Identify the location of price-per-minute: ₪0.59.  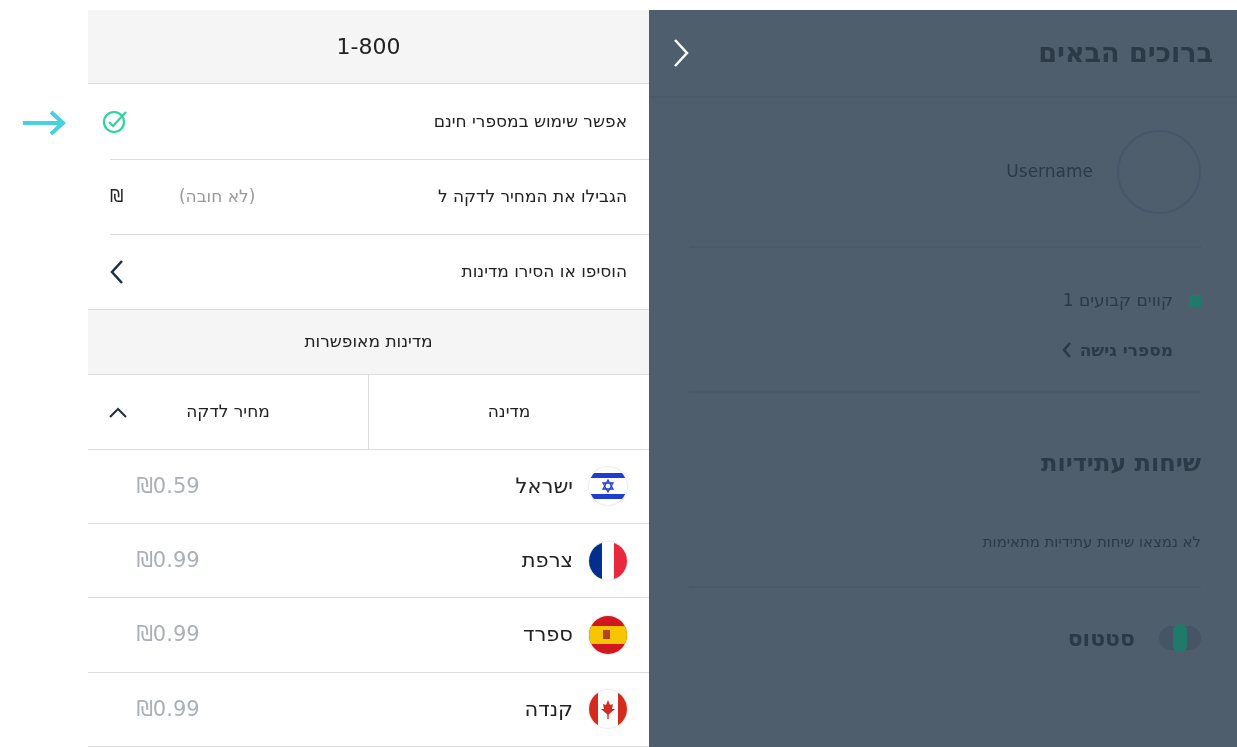
(168, 486).